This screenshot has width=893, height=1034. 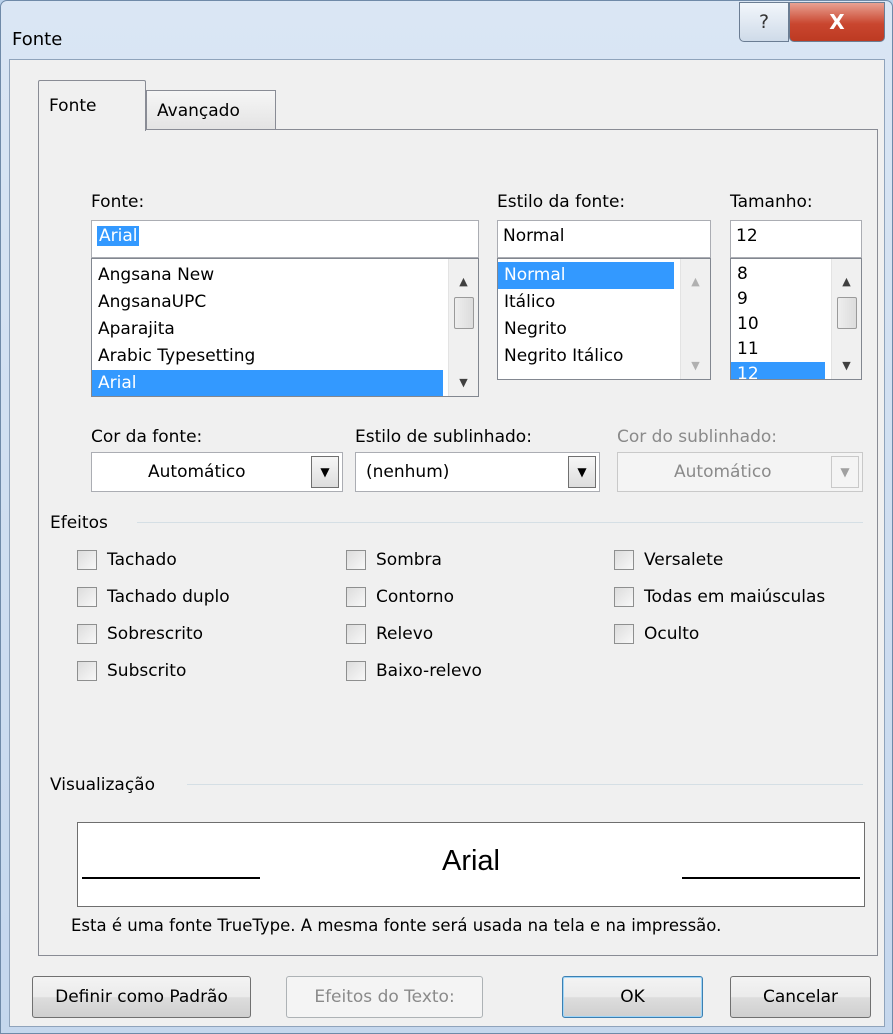 I want to click on font-list-item: Arabic Typesetting, so click(x=285, y=356).